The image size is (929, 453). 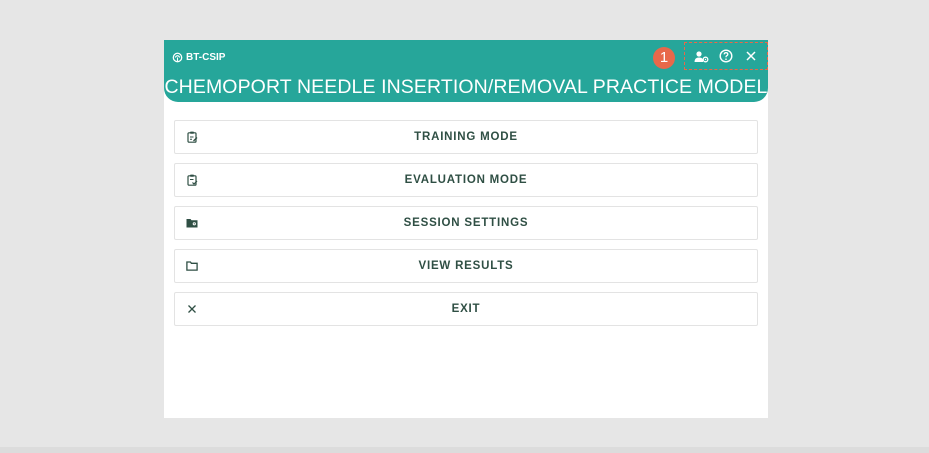 I want to click on menu-item-label: VIEW RESULTS, so click(x=466, y=266).